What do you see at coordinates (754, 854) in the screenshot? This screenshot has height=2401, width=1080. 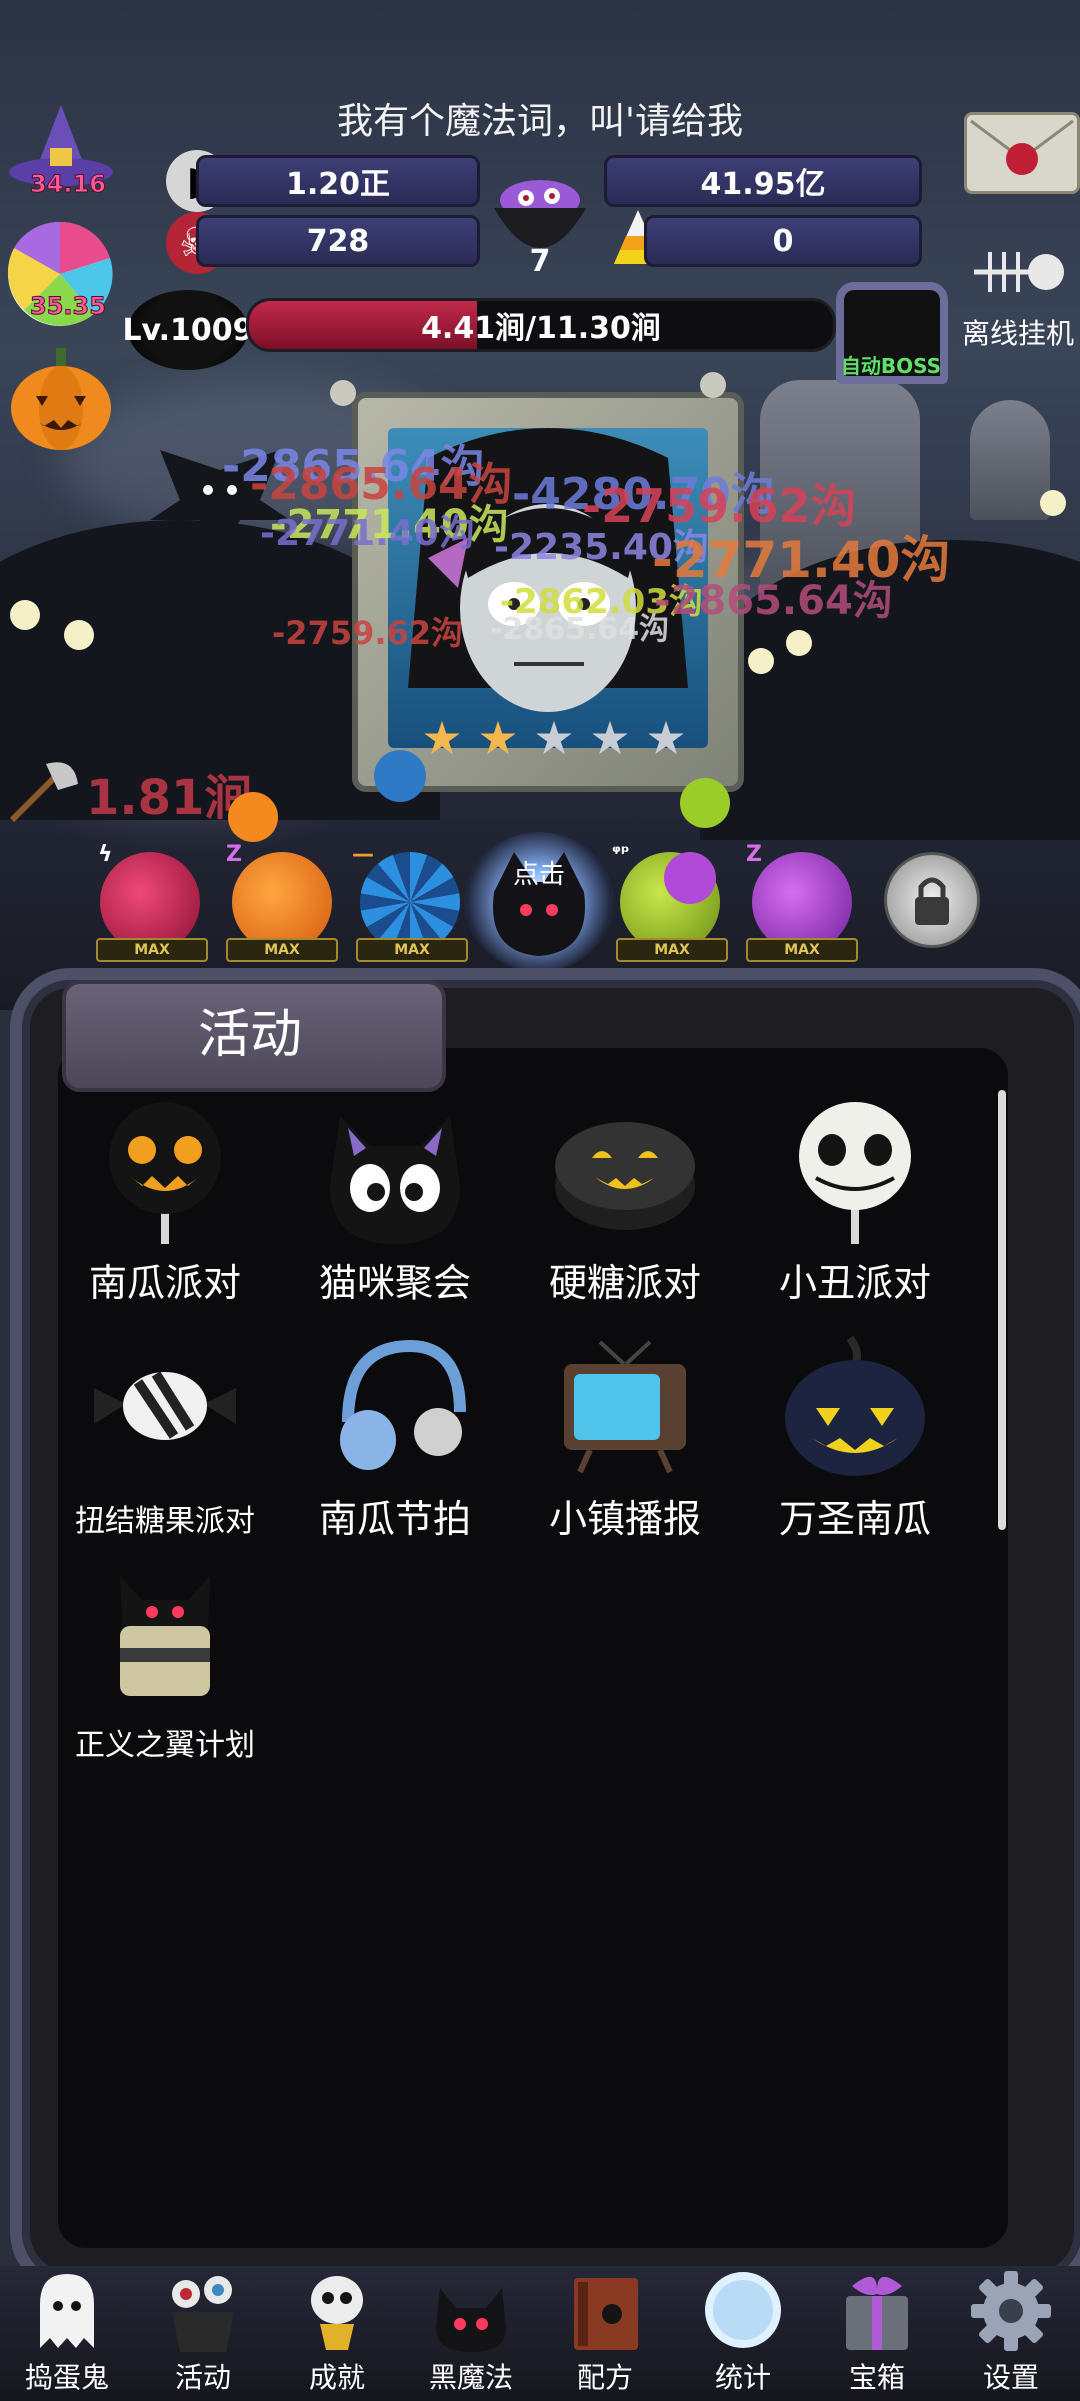 I see `slot-mark: Z` at bounding box center [754, 854].